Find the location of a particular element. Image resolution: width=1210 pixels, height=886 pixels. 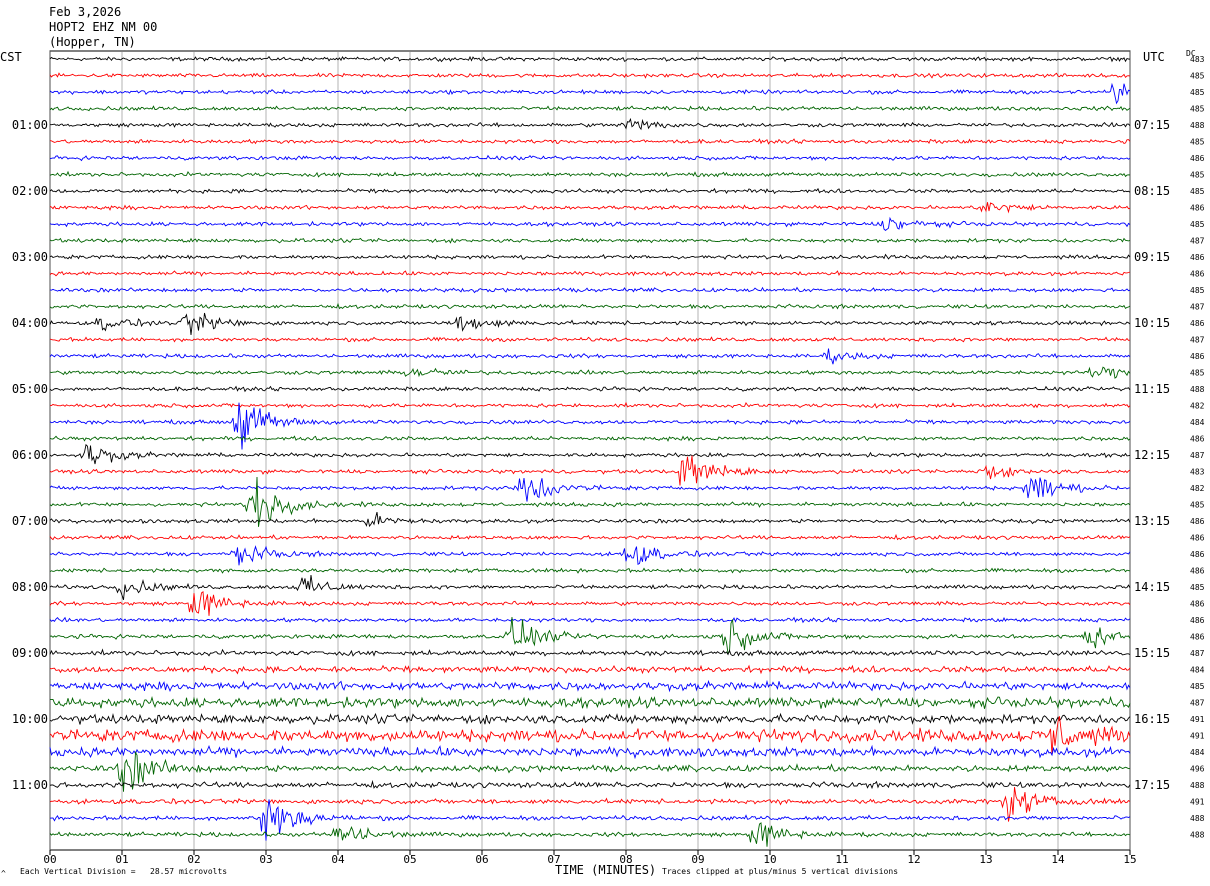

x-tick-label: 09 is located at coordinates (697, 859).